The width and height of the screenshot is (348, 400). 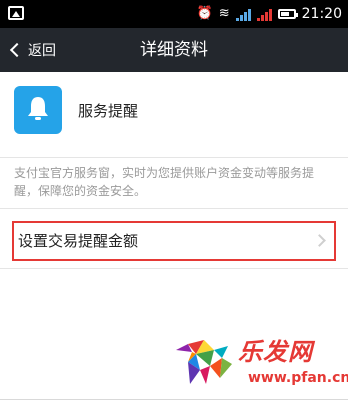 What do you see at coordinates (78, 241) in the screenshot?
I see `row-label: 设置交易提醒金额` at bounding box center [78, 241].